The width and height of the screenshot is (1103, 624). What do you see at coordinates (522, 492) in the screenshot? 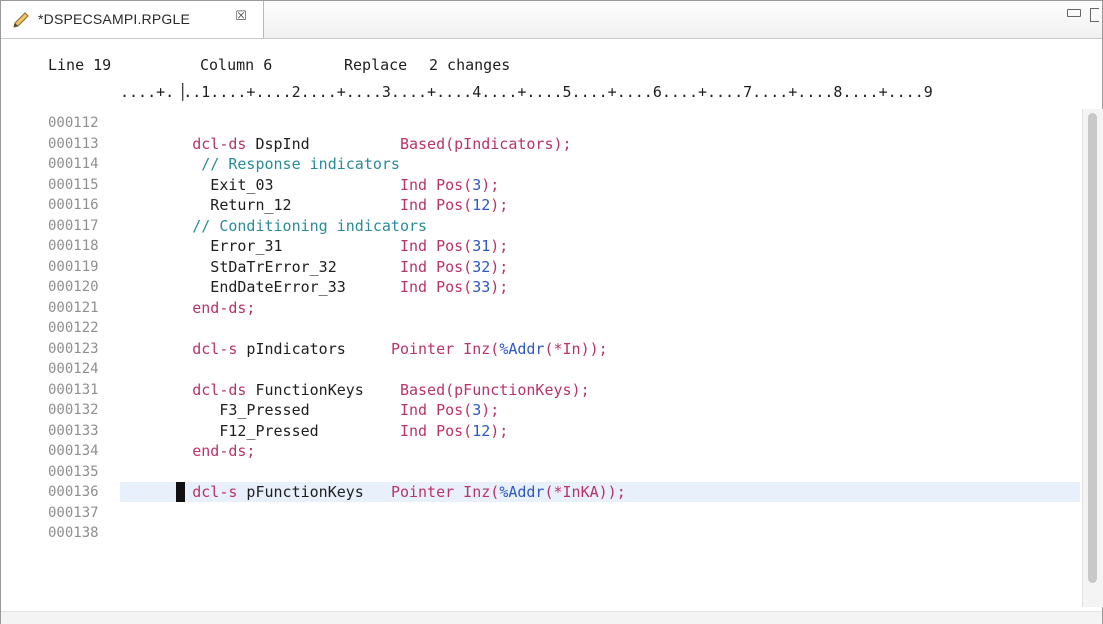
I see `code-token: %Addr` at bounding box center [522, 492].